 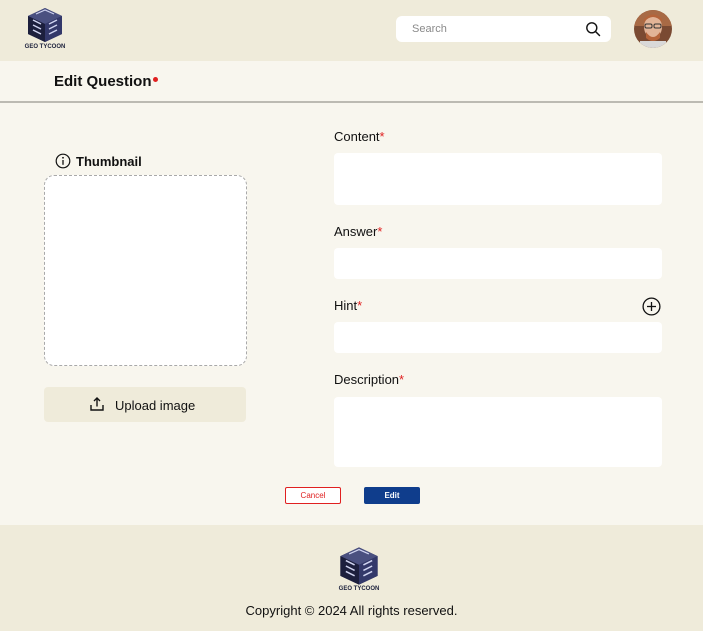 What do you see at coordinates (593, 29) in the screenshot?
I see `search-icon` at bounding box center [593, 29].